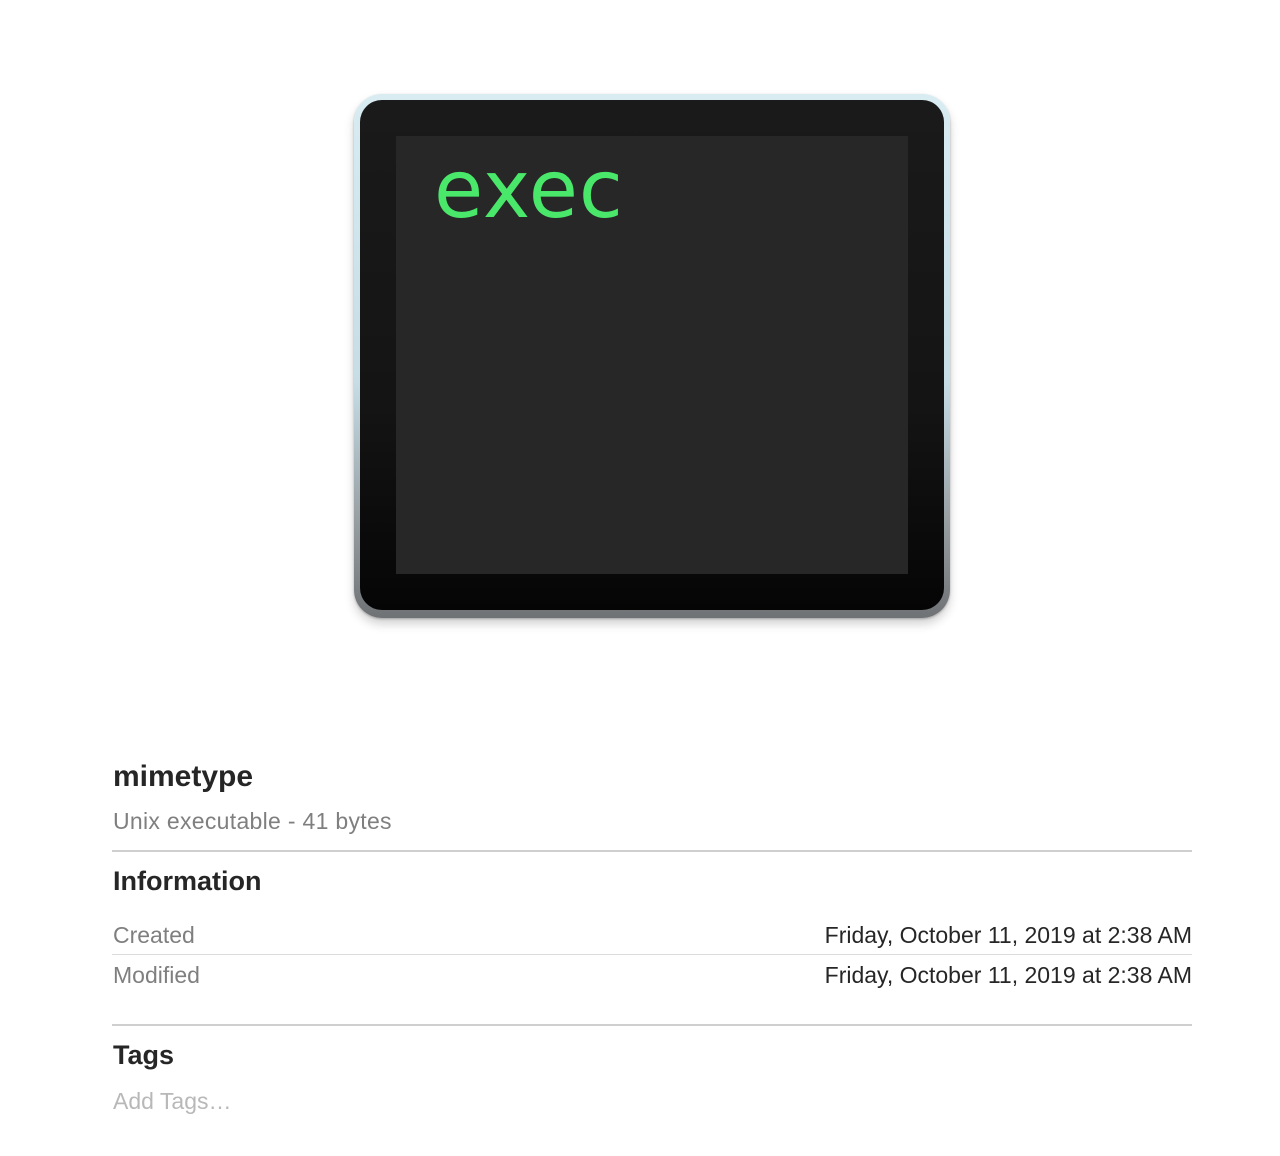  I want to click on information-title: Information, so click(187, 881).